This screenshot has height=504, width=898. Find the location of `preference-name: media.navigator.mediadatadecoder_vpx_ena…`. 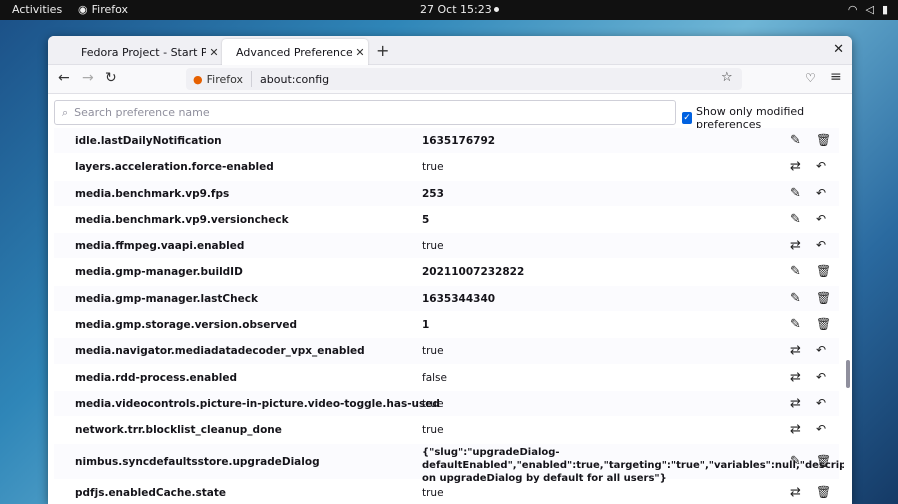

preference-name: media.navigator.mediadatadecoder_vpx_ena… is located at coordinates (220, 351).